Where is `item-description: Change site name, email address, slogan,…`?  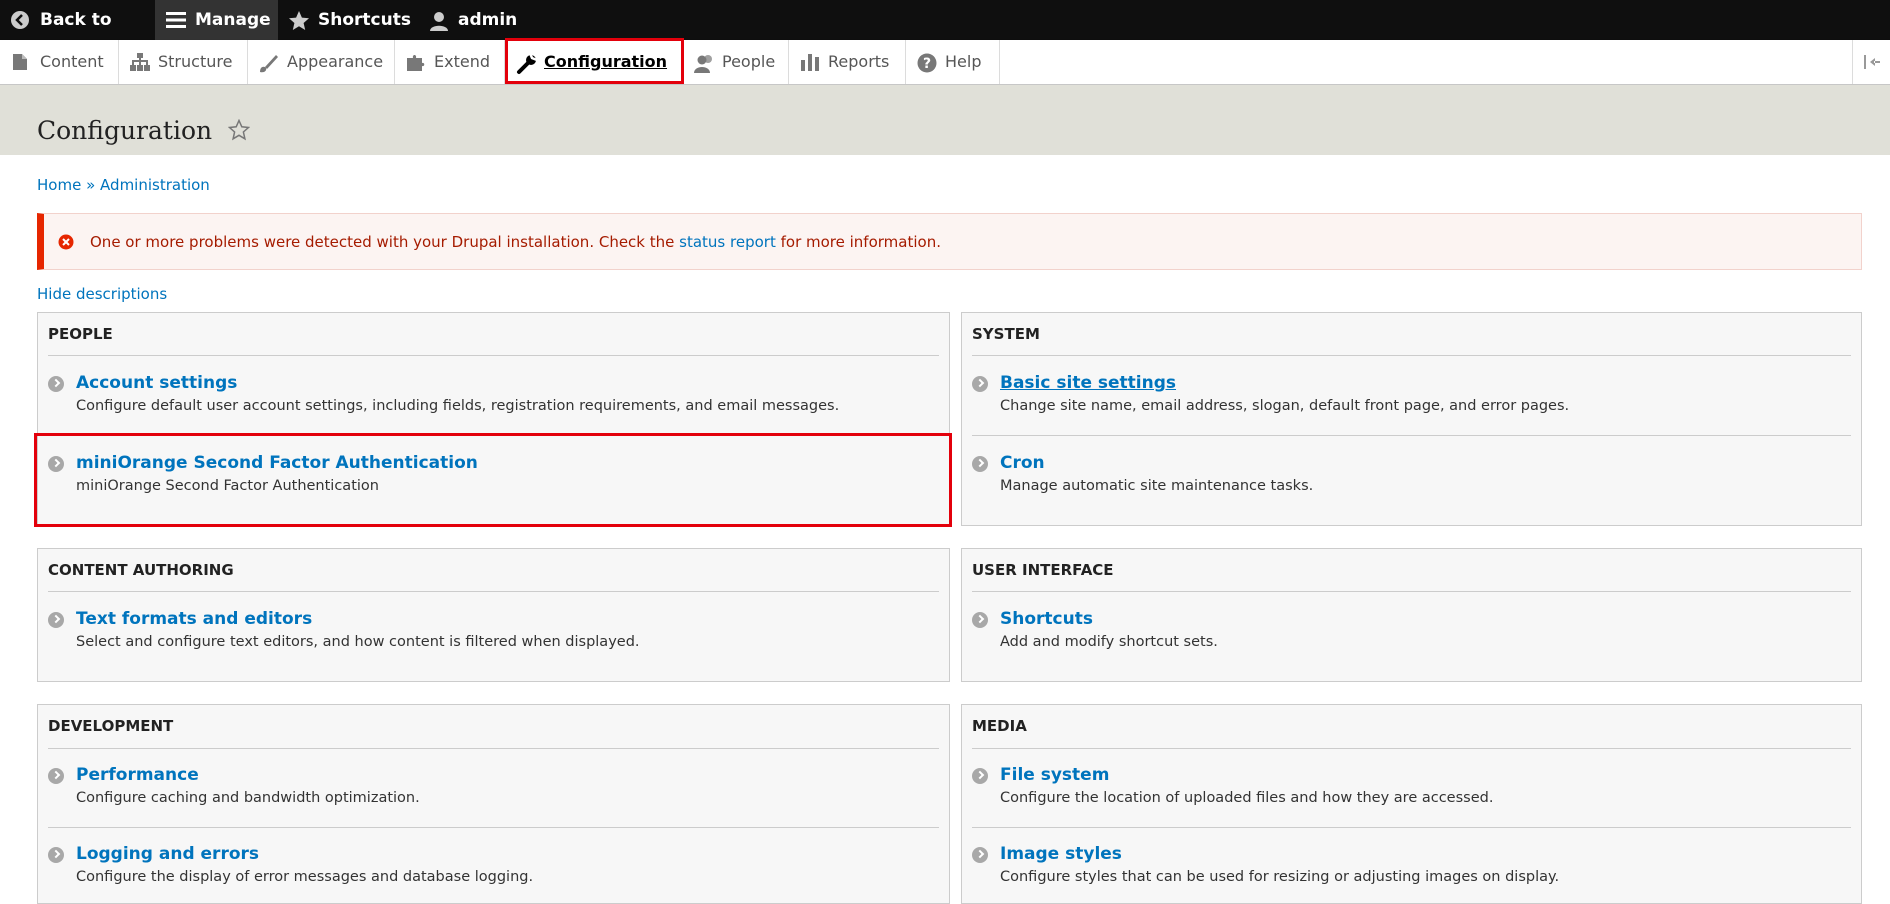
item-description: Change site name, email address, slogan,… is located at coordinates (1285, 406).